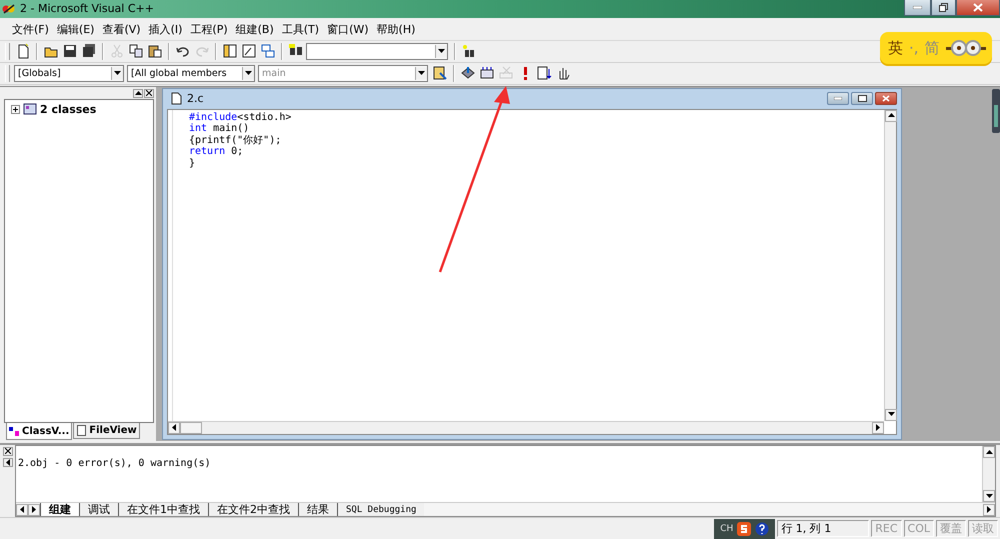 The width and height of the screenshot is (1000, 539). Describe the element at coordinates (396, 30) in the screenshot. I see `menu-item: 帮助(H)` at that location.